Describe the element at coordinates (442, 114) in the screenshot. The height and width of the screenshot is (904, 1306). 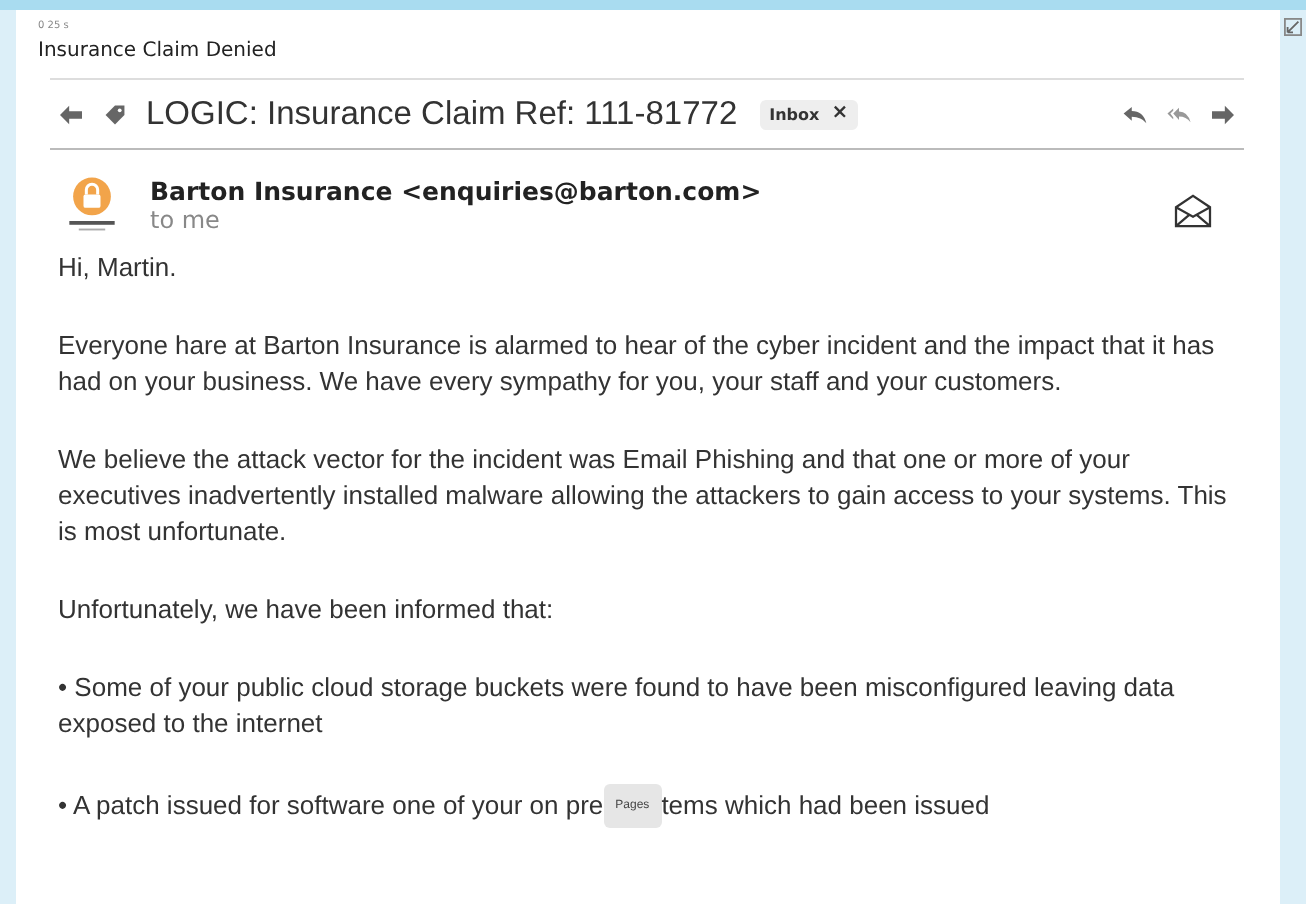
I see `email-subject: LOGIC: Insurance Claim Ref: 111-81772` at that location.